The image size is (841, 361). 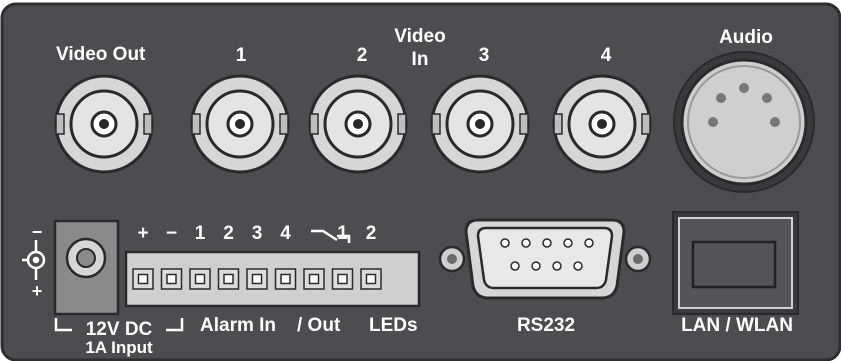 I want to click on leds-label: LEDs, so click(x=393, y=325).